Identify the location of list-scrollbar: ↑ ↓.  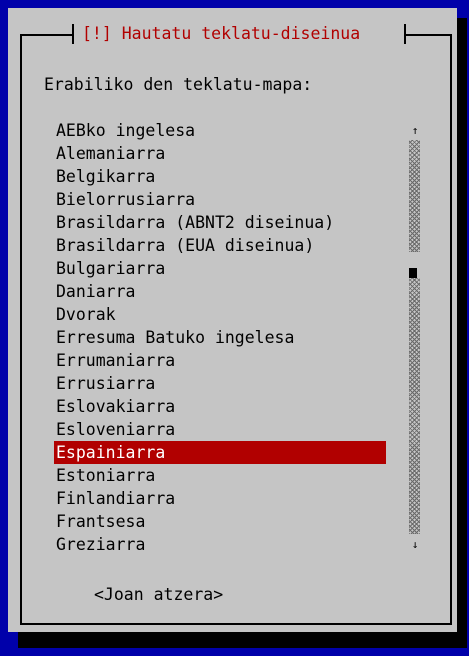
(415, 338).